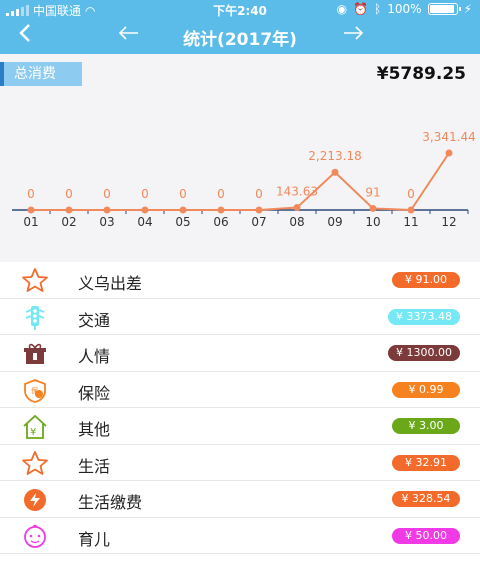 The width and height of the screenshot is (480, 566). Describe the element at coordinates (240, 182) in the screenshot. I see `series-line` at that location.